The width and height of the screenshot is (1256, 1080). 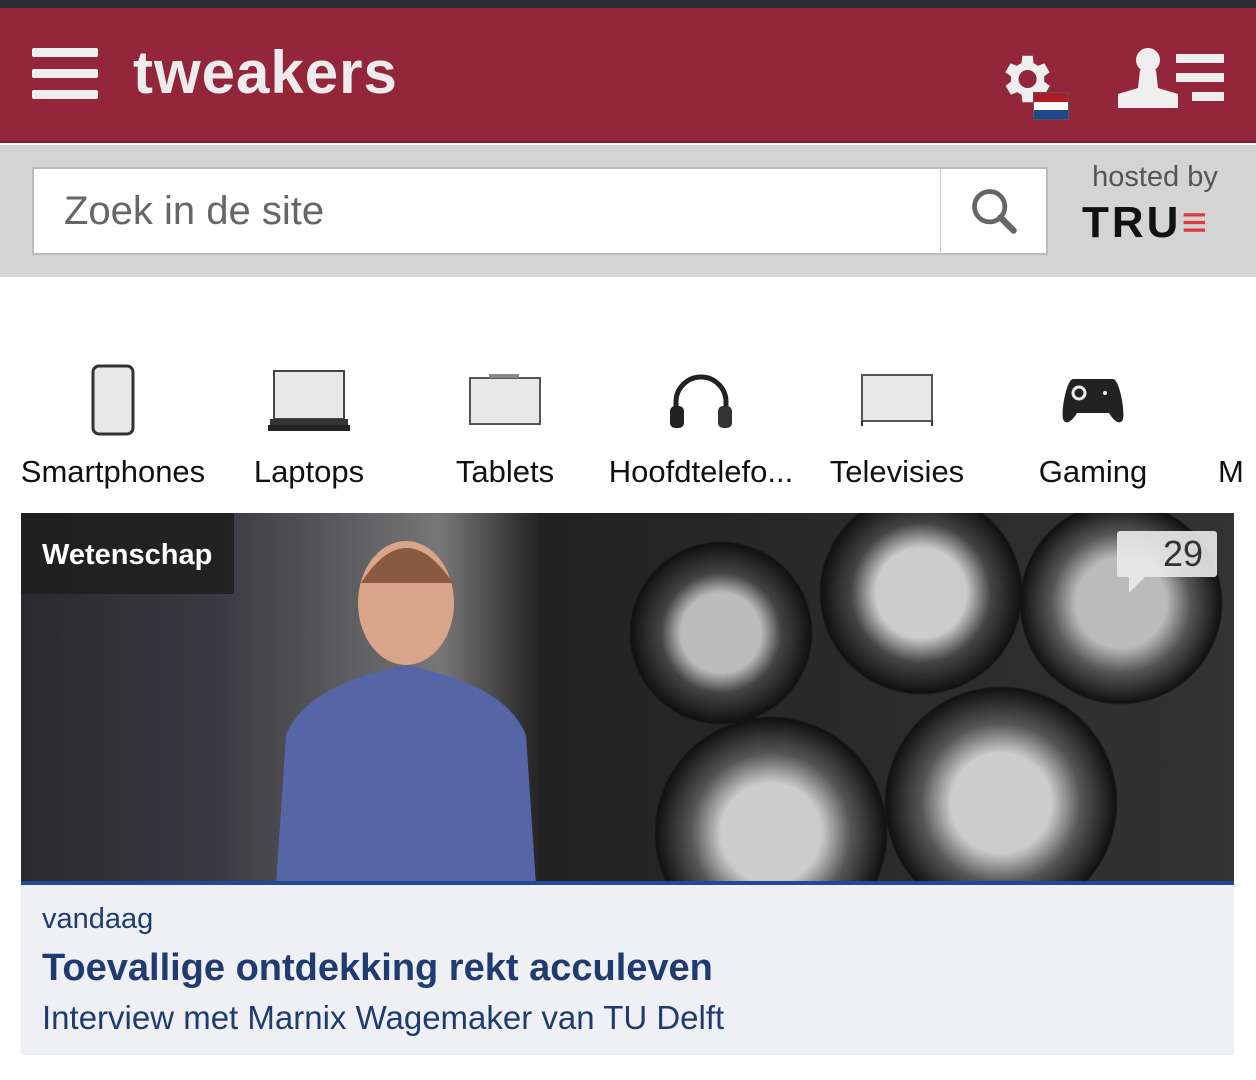 What do you see at coordinates (113, 471) in the screenshot?
I see `category-label: Smartphones` at bounding box center [113, 471].